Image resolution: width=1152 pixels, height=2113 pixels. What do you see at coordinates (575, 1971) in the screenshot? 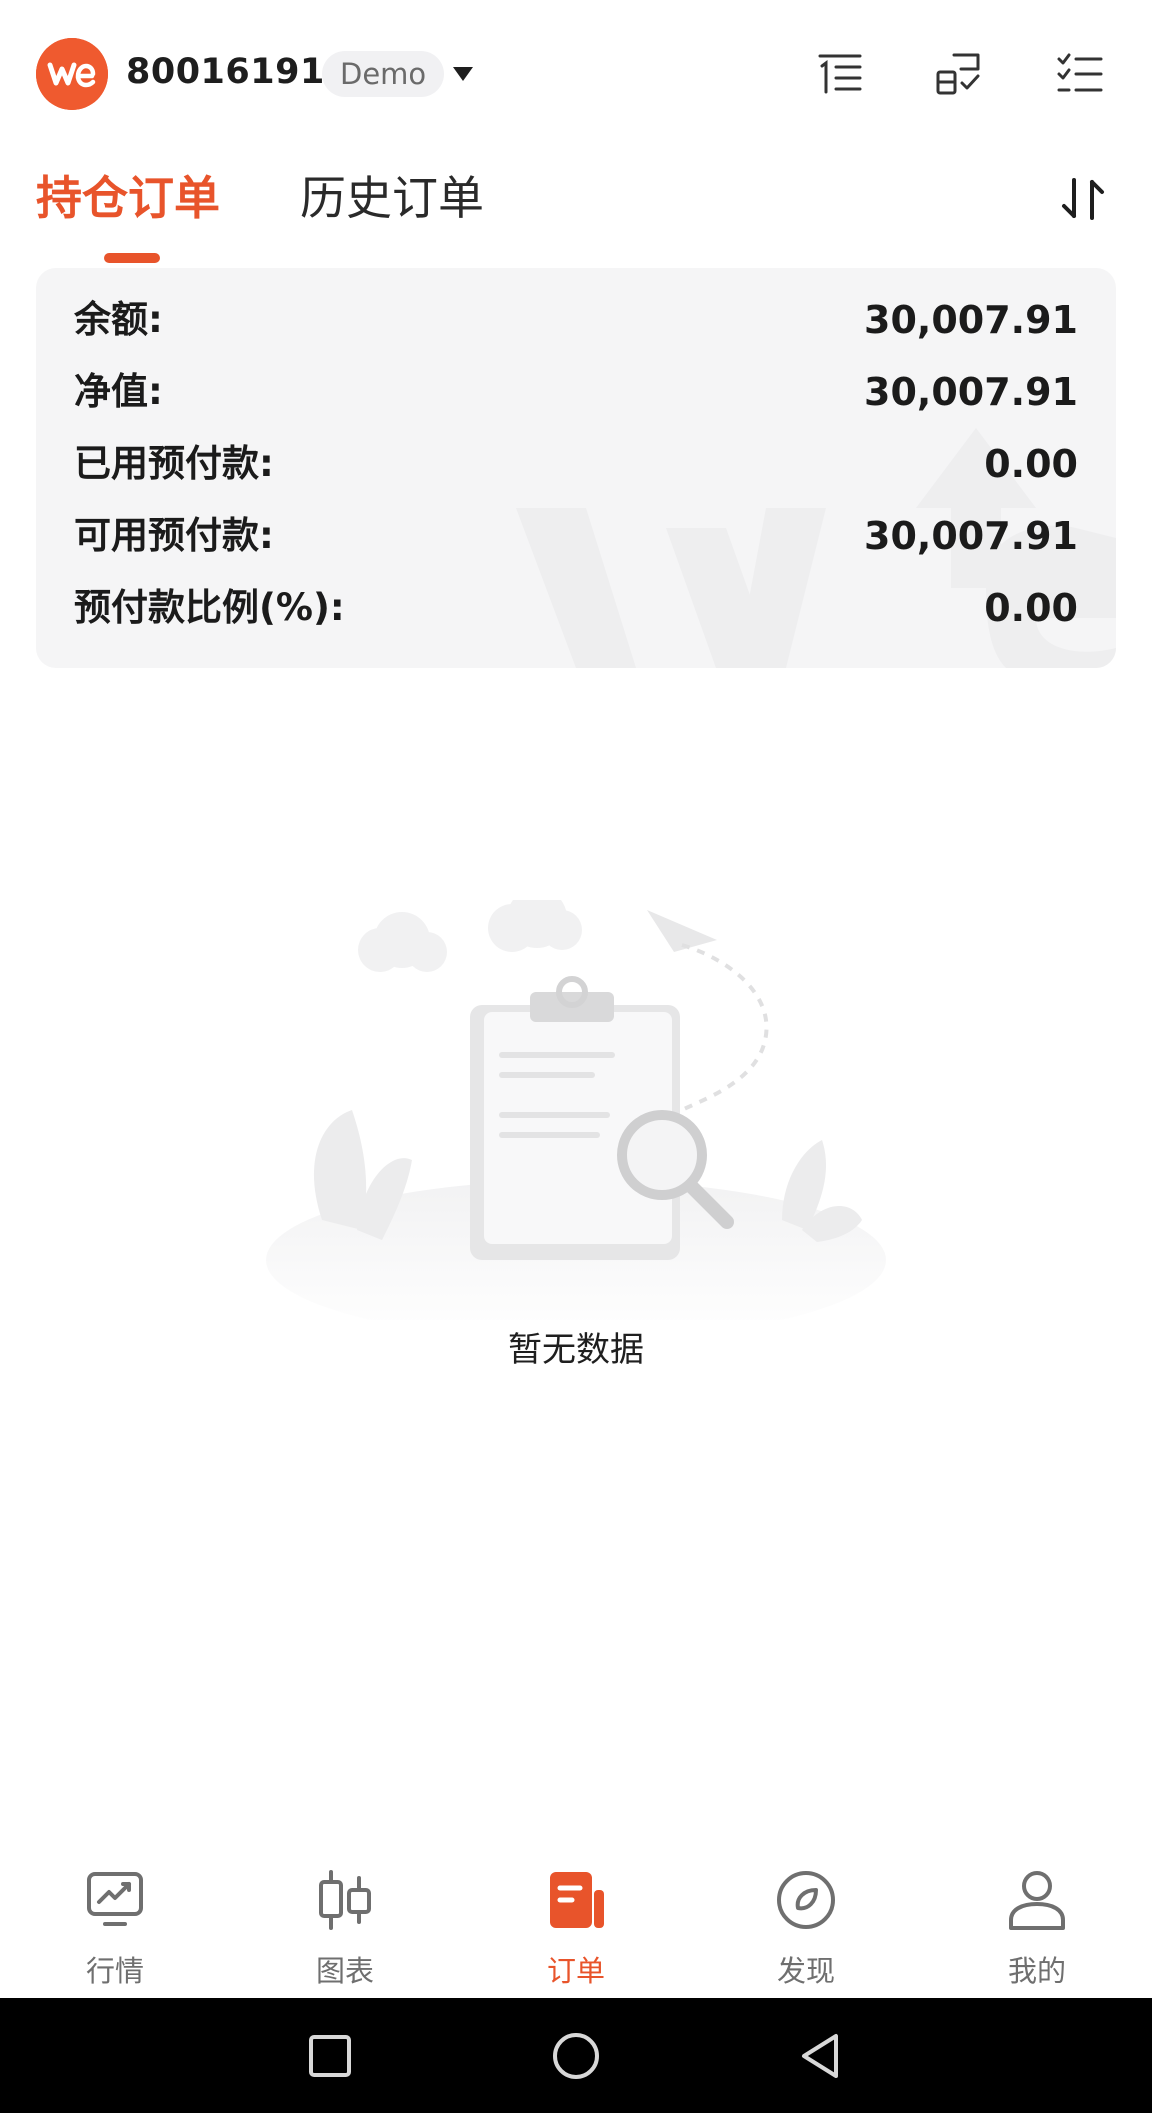
I see `nav-label: 订单` at bounding box center [575, 1971].